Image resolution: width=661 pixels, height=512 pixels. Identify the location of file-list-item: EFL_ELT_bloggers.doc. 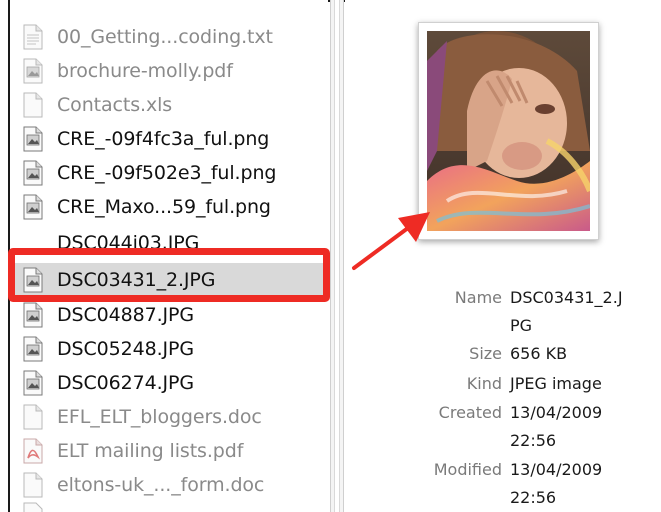
(169, 416).